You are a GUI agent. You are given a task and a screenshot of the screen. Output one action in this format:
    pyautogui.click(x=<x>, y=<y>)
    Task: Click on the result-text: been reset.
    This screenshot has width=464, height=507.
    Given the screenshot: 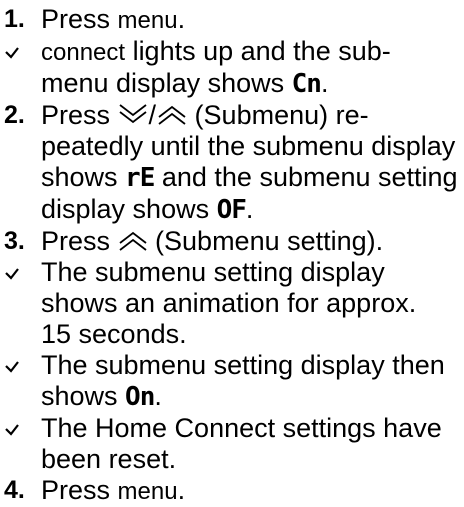 What is the action you would take?
    pyautogui.click(x=109, y=459)
    